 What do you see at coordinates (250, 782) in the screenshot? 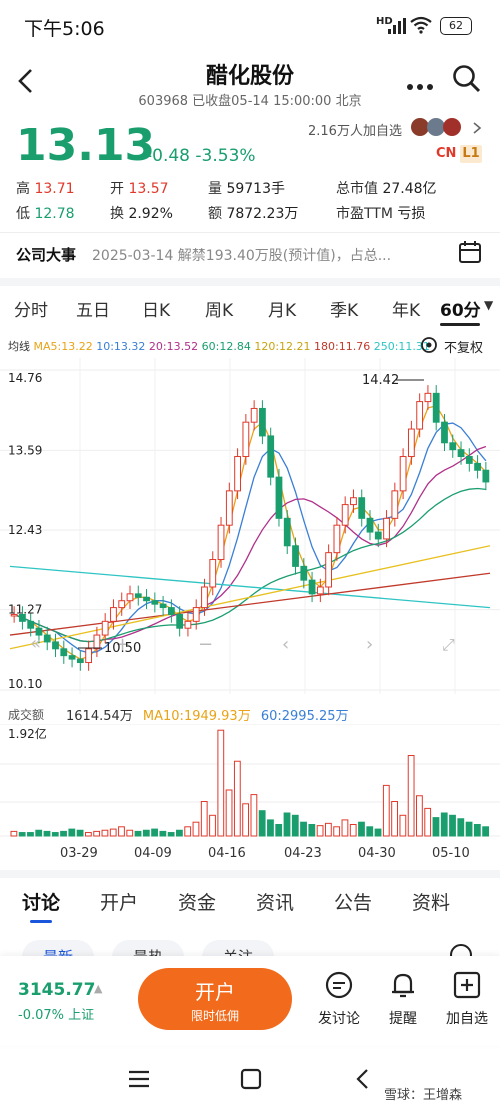
I see `volume-chart: 1.92亿` at bounding box center [250, 782].